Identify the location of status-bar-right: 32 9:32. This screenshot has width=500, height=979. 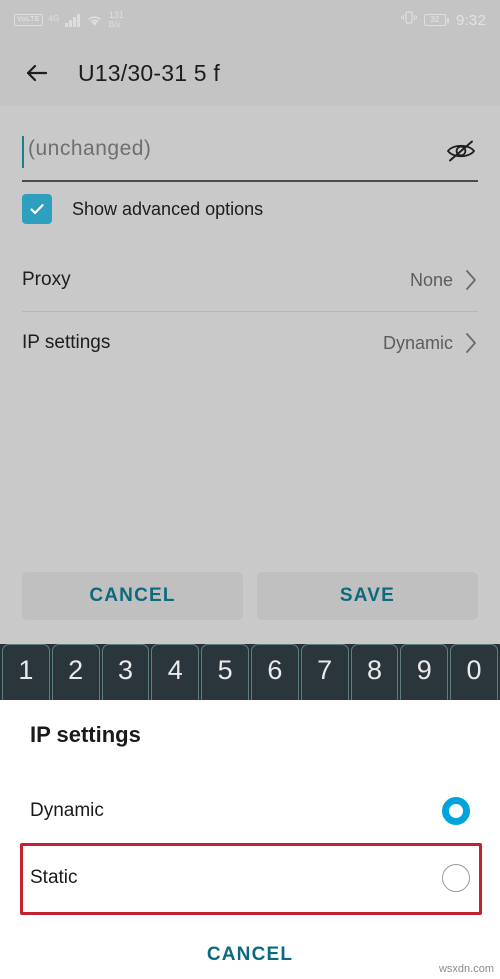
(443, 20).